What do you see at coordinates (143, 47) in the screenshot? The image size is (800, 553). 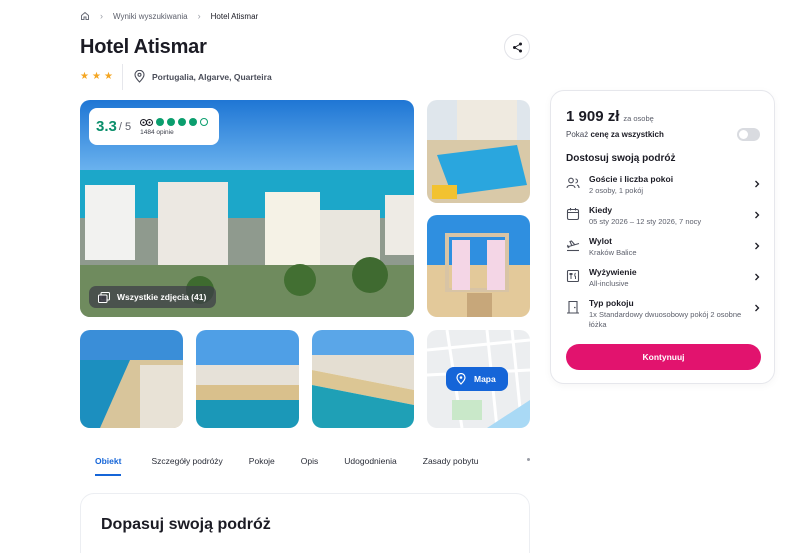 I see `page-title: Hotel Atismar` at bounding box center [143, 47].